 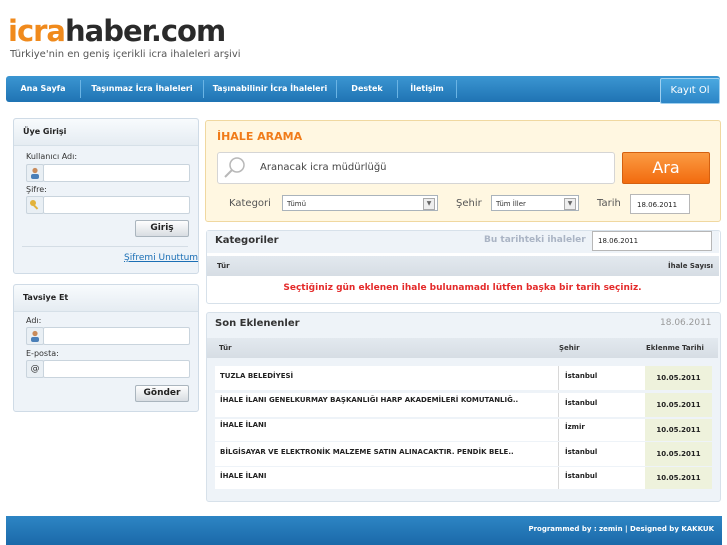 What do you see at coordinates (35, 205) in the screenshot?
I see `key-icon` at bounding box center [35, 205].